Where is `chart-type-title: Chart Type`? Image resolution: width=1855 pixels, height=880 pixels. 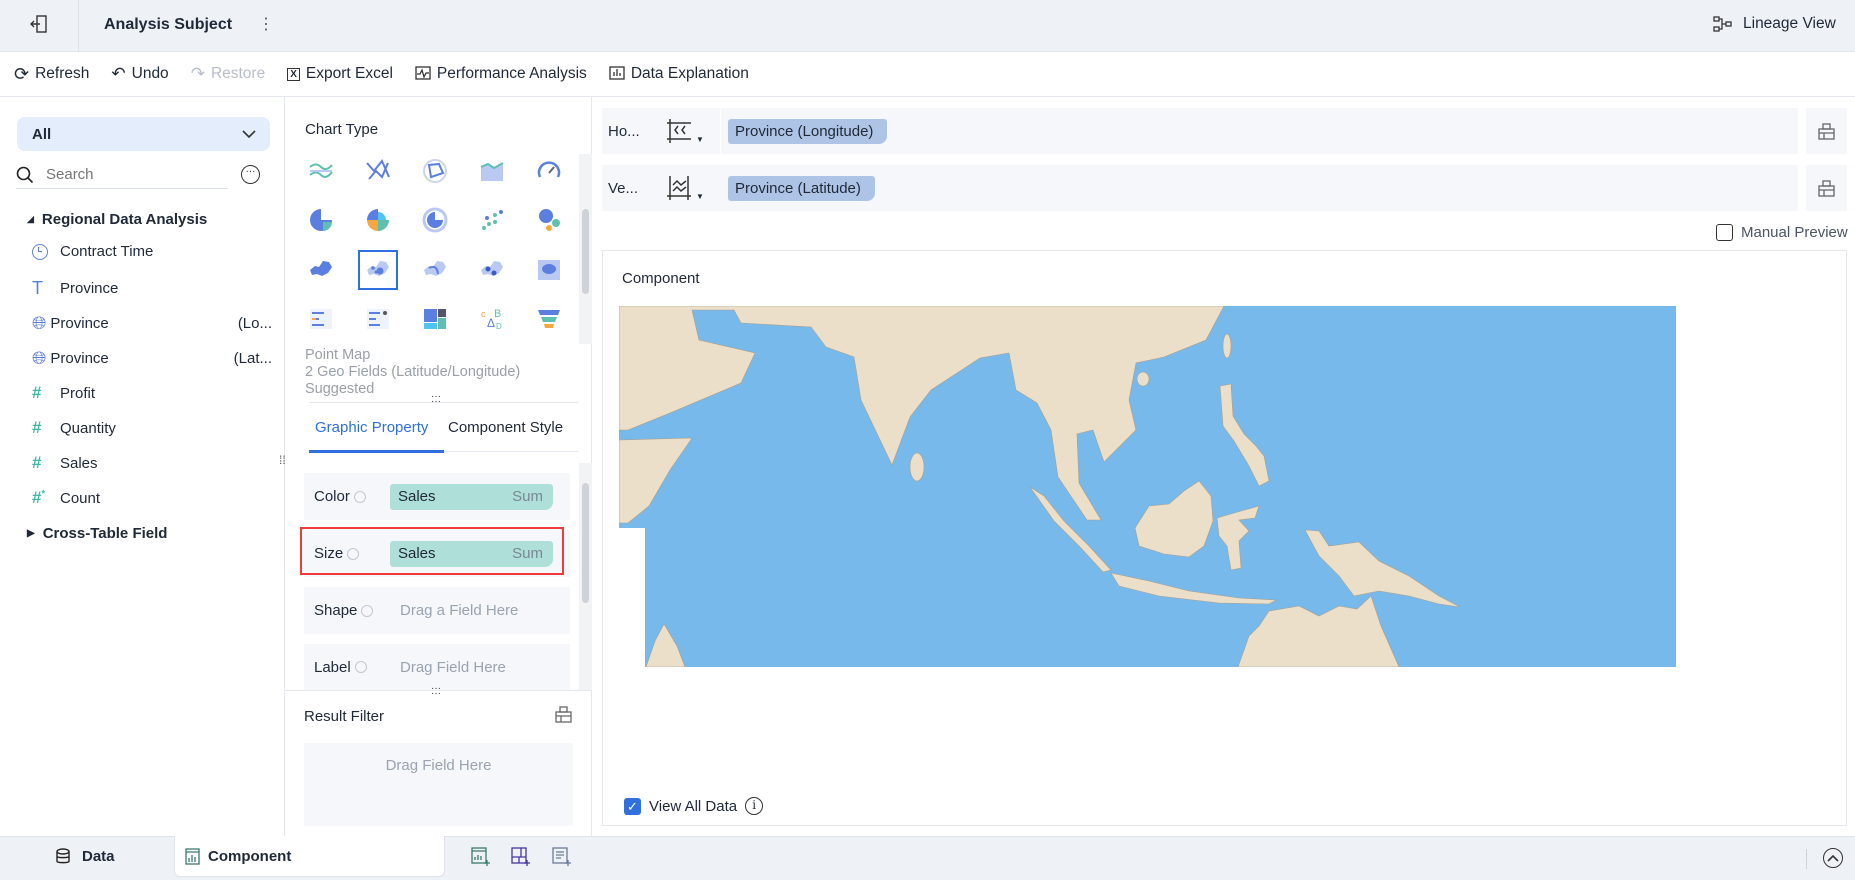 chart-type-title: Chart Type is located at coordinates (342, 129).